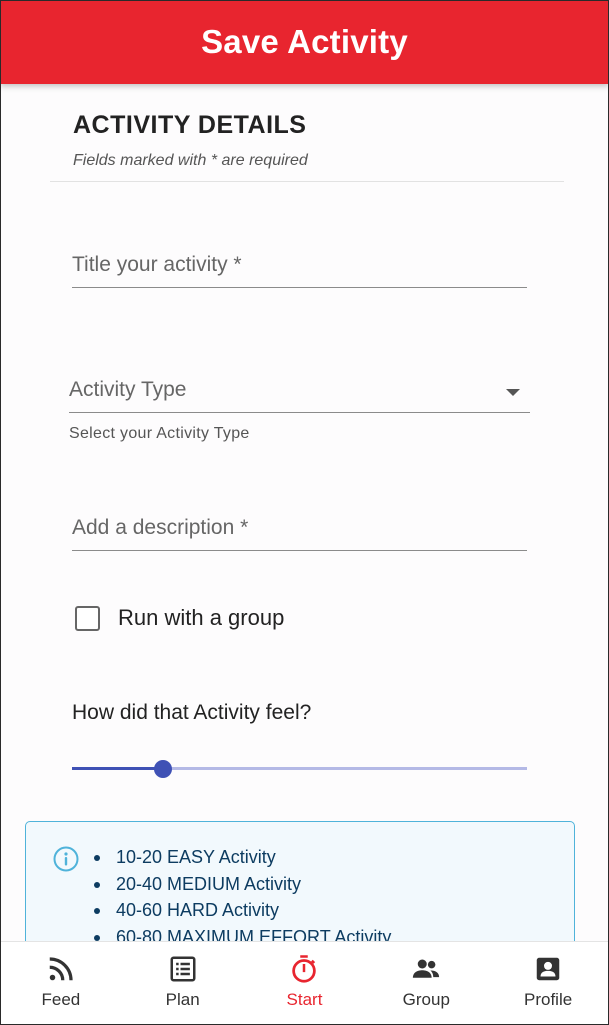 Image resolution: width=609 pixels, height=1025 pixels. I want to click on section-title: ACTIVITY DETAILS, so click(190, 125).